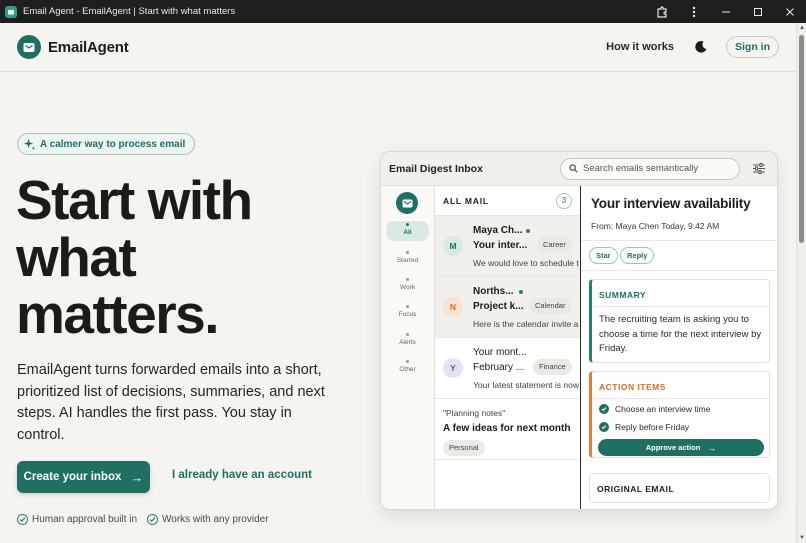 The height and width of the screenshot is (543, 806). I want to click on approve-action-label: Approve action, so click(673, 447).